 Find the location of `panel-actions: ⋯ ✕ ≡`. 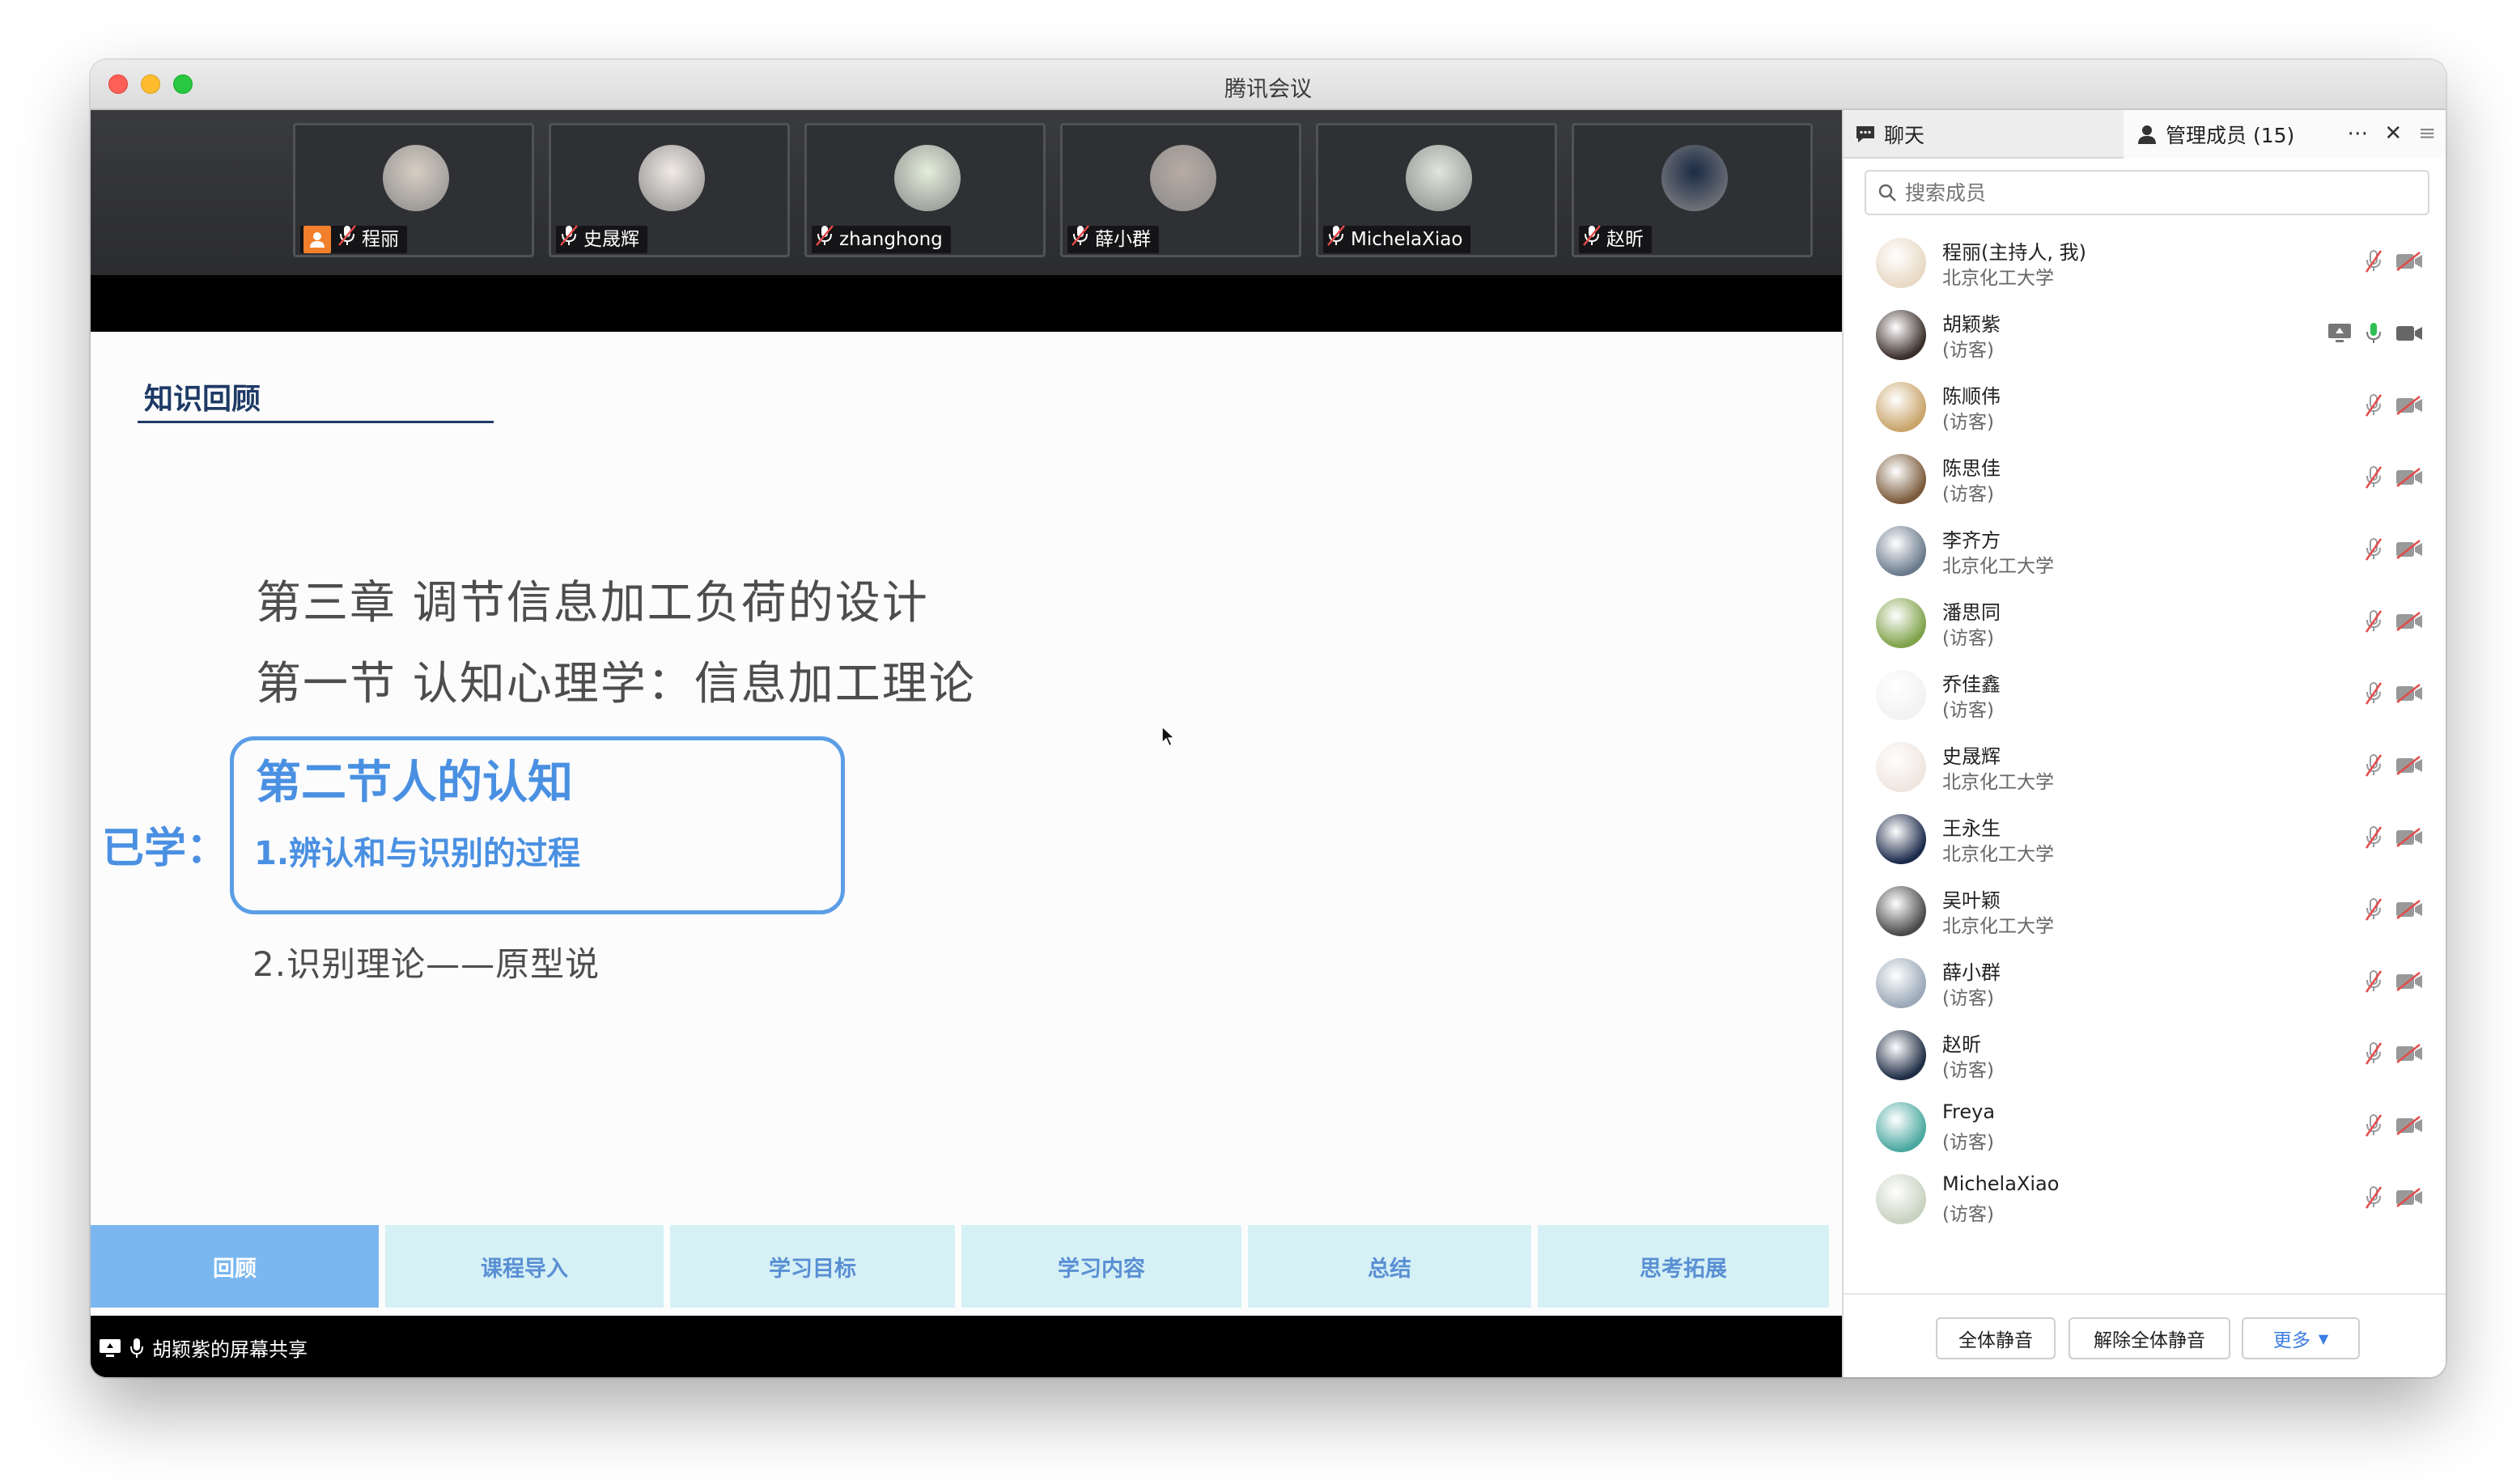

panel-actions: ⋯ ✕ ≡ is located at coordinates (2391, 133).